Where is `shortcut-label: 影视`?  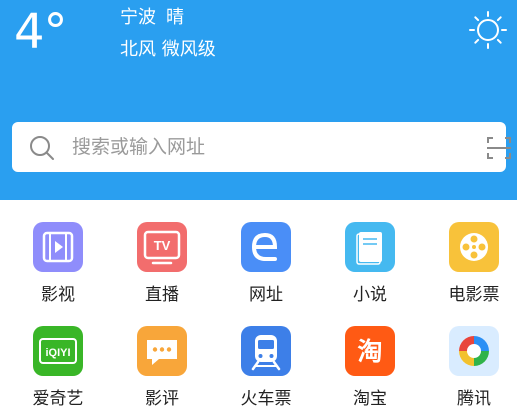 shortcut-label: 影视 is located at coordinates (58, 295).